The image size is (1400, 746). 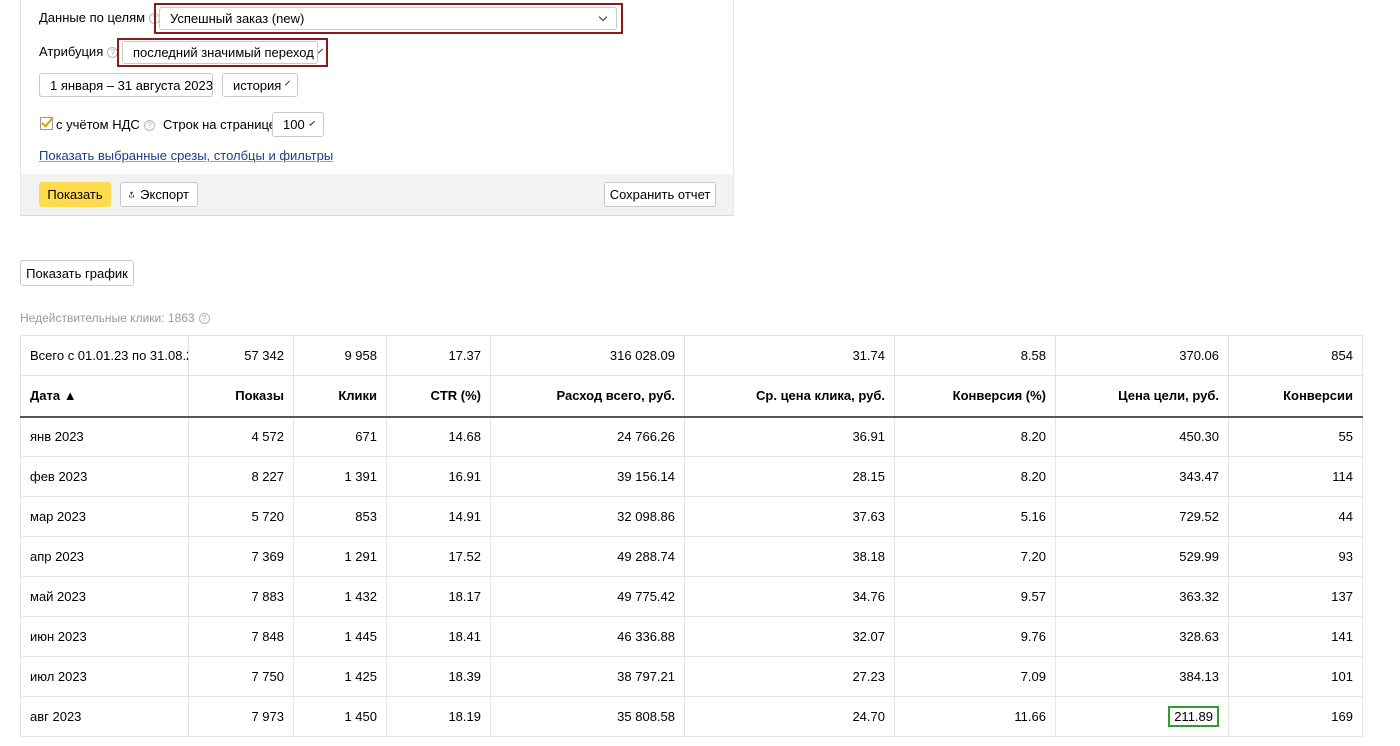 I want to click on column-header: Дата ▲, so click(x=104, y=396).